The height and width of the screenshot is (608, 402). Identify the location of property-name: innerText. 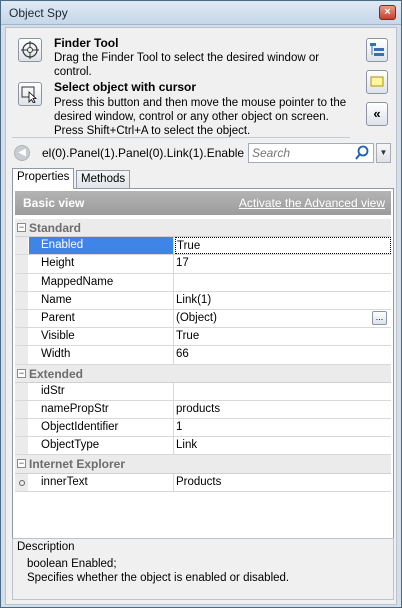
(101, 482).